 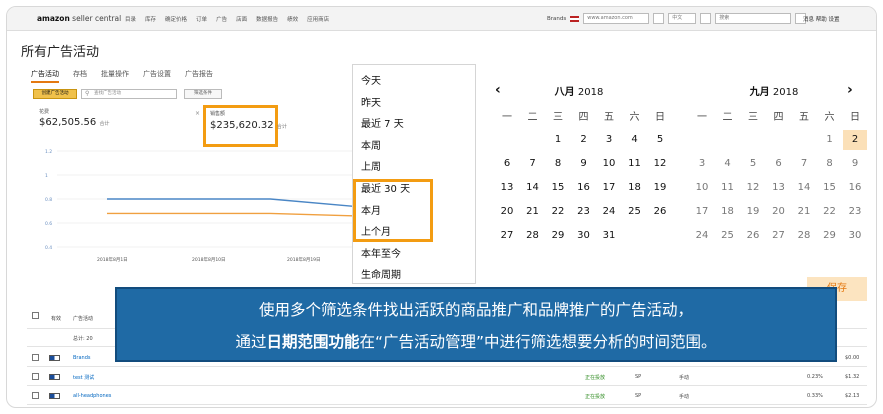 What do you see at coordinates (821, 19) in the screenshot?
I see `top-links: 消息 帮助 设置` at bounding box center [821, 19].